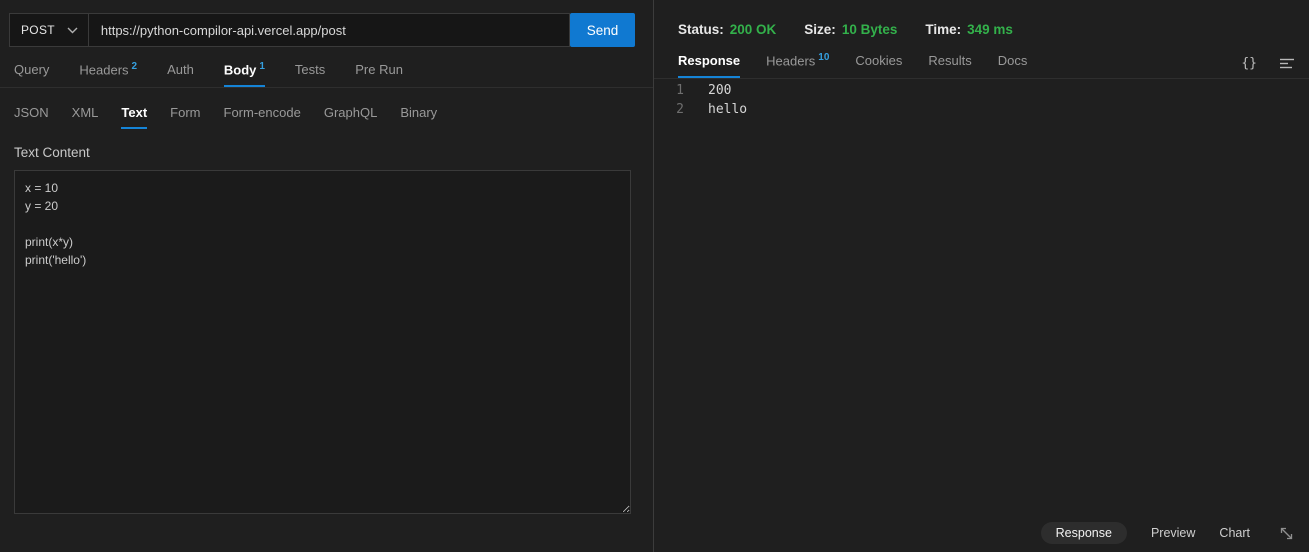  I want to click on body-tab-binary: Binary, so click(418, 117).